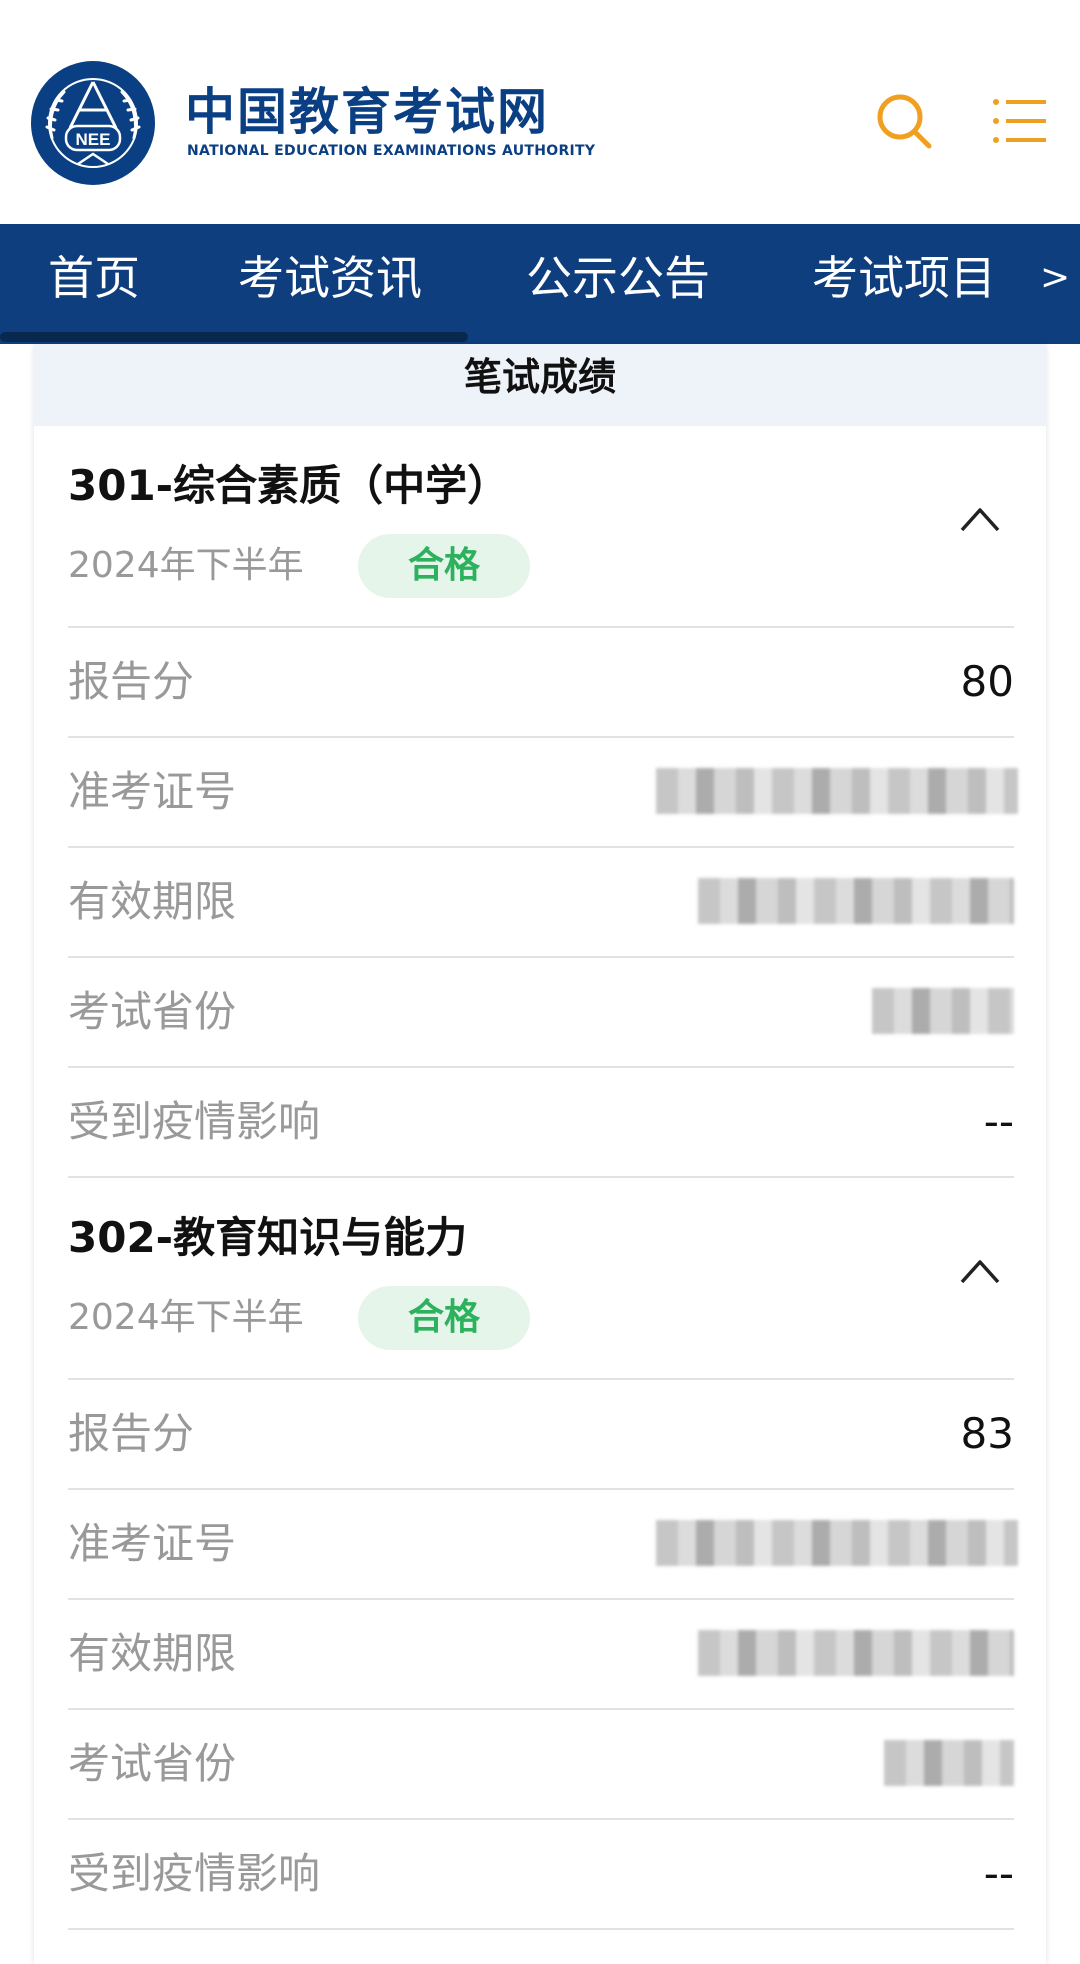  I want to click on search-button, so click(904, 121).